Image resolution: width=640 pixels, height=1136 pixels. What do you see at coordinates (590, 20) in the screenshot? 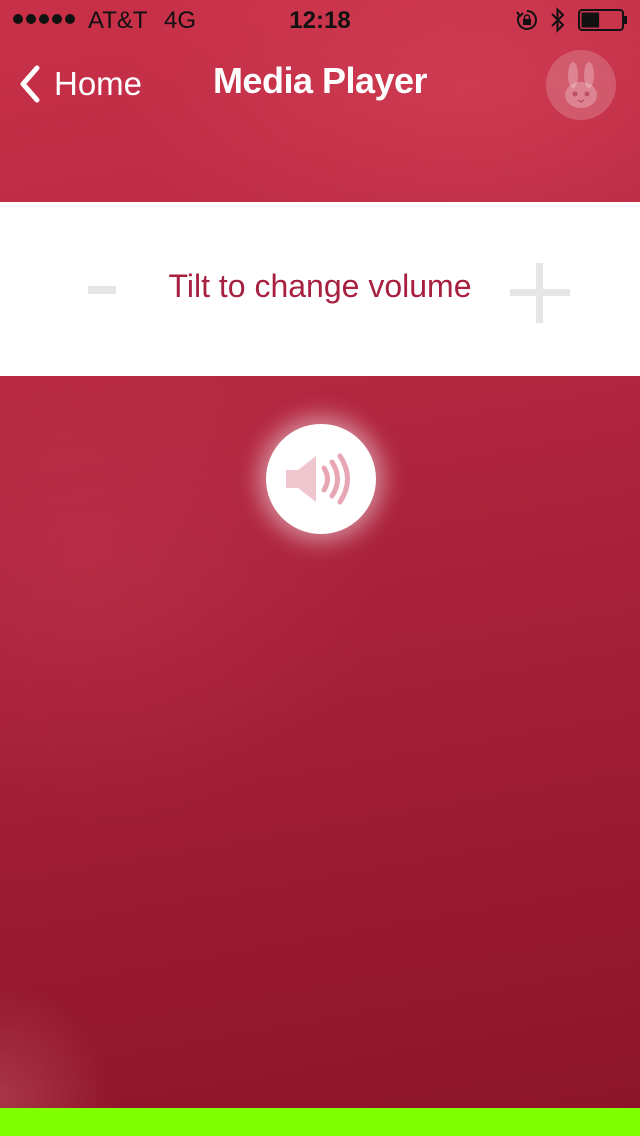
I see `battery-fill` at bounding box center [590, 20].